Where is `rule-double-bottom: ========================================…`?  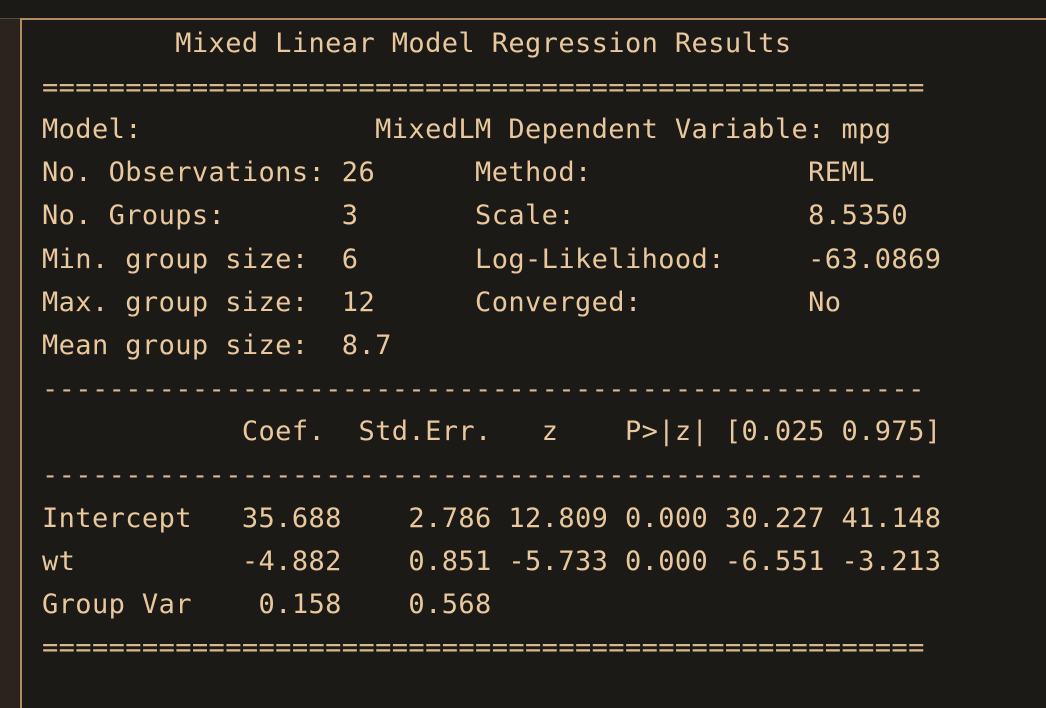 rule-double-bottom: ========================================… is located at coordinates (483, 648).